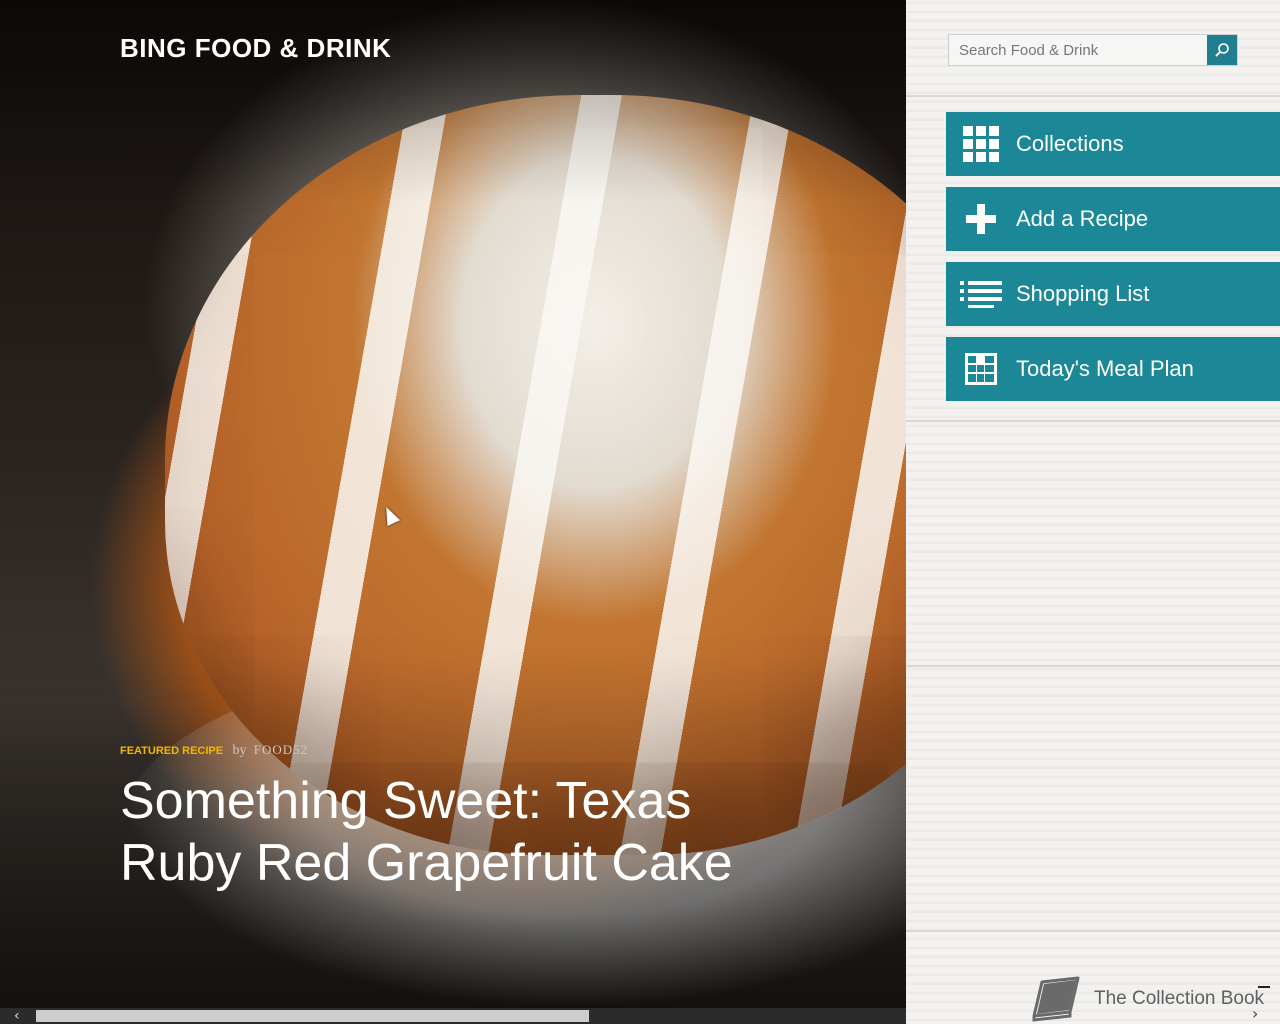  Describe the element at coordinates (1083, 293) in the screenshot. I see `shopping-list-label: Shopping List` at that location.